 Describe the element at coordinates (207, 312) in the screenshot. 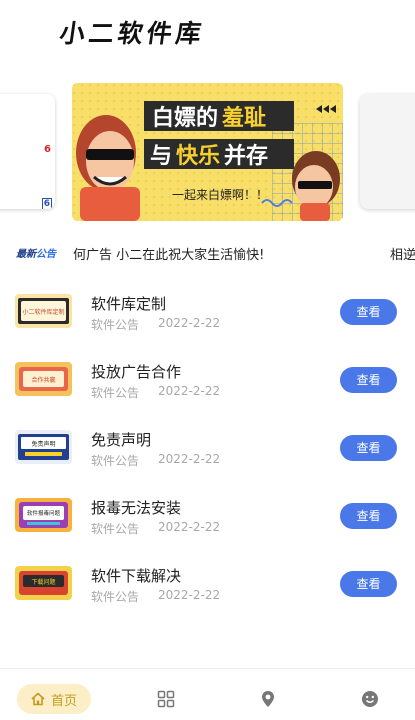

I see `list-item: 小二软件库定制 软件库定制 软件公告 2022-2-22 查看` at that location.